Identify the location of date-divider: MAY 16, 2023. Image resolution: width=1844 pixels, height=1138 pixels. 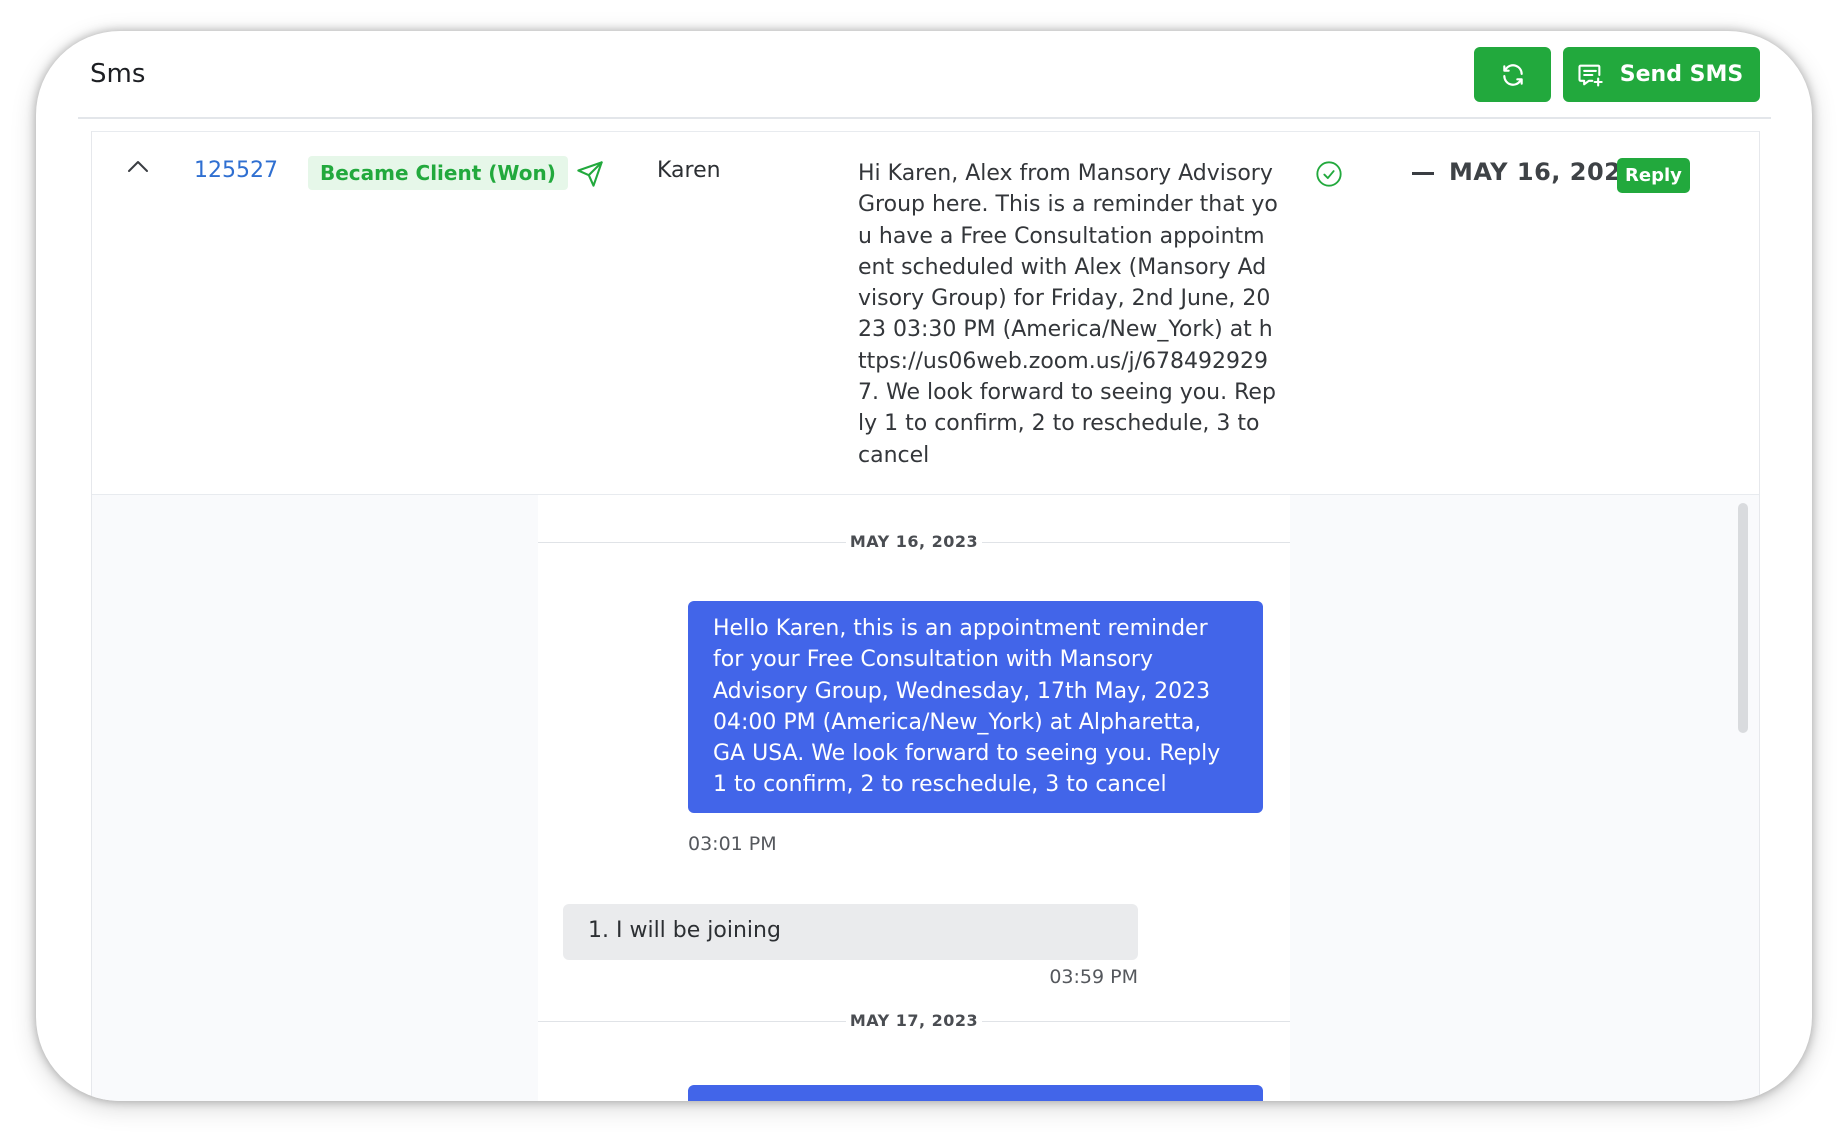
(914, 542).